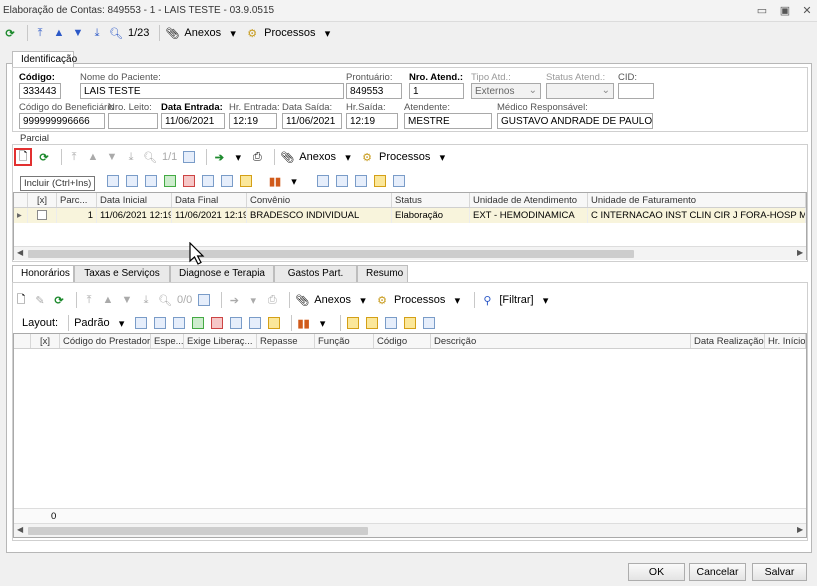  Describe the element at coordinates (372, 121) in the screenshot. I see `hr-saida-field: 12:19` at that location.